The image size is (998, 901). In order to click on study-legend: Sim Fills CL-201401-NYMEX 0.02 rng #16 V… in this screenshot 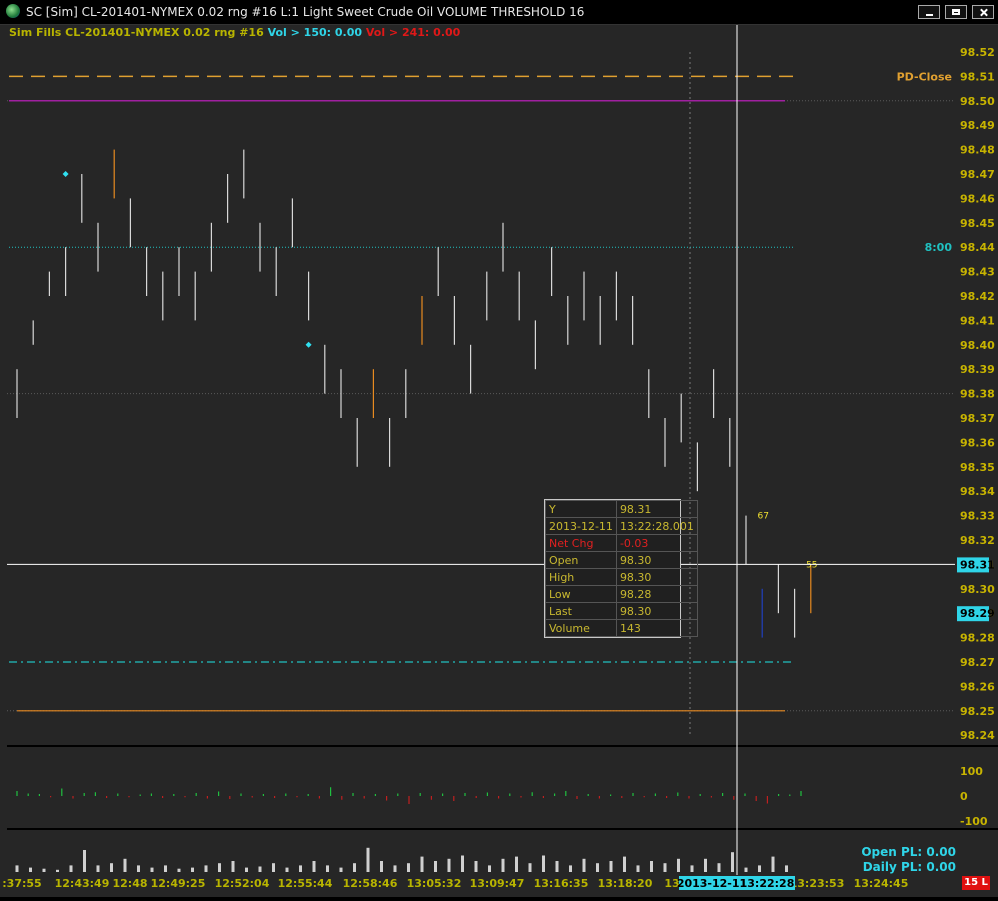, I will do `click(234, 32)`.